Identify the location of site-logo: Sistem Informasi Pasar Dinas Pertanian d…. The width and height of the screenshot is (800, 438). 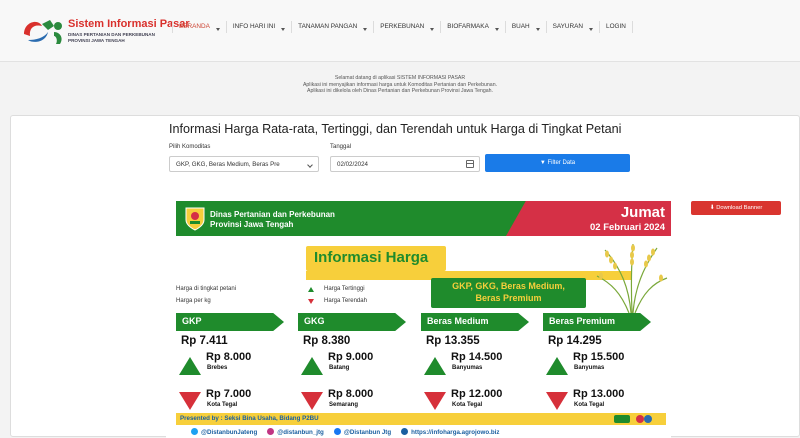
(105, 31).